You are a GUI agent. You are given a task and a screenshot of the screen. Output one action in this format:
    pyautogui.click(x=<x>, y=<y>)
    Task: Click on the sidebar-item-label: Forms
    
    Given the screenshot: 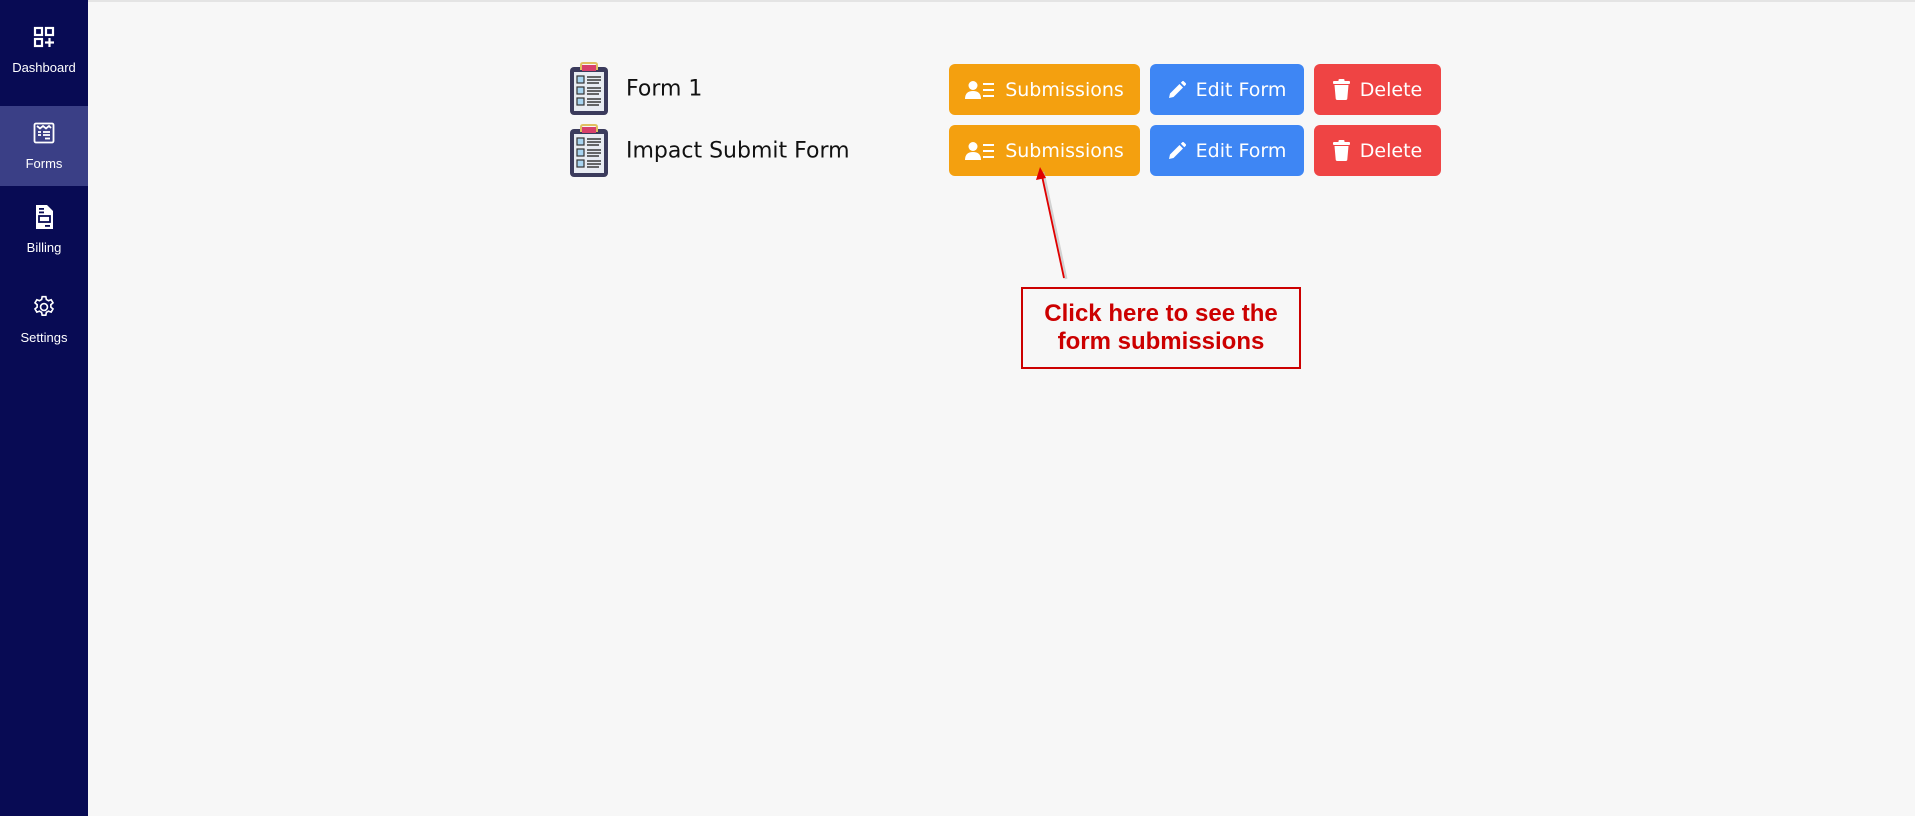 What is the action you would take?
    pyautogui.click(x=44, y=163)
    